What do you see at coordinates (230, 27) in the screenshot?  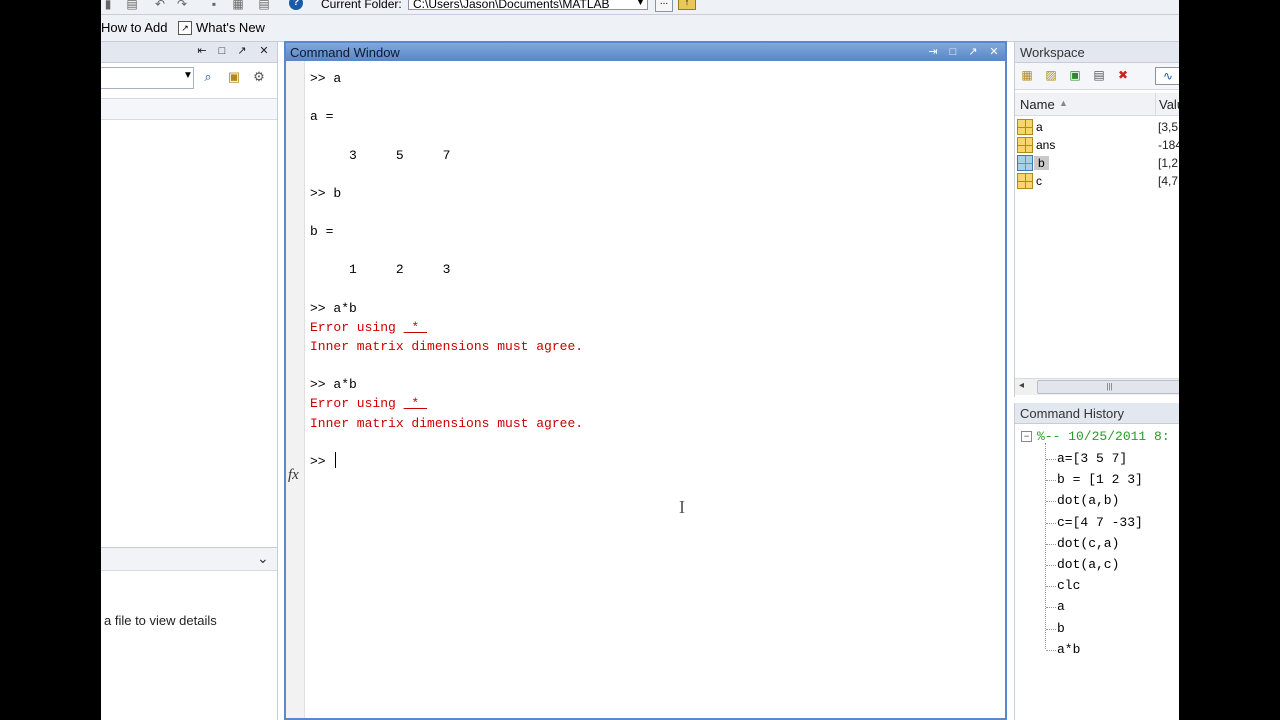 I see `whats-new-link: What's New` at bounding box center [230, 27].